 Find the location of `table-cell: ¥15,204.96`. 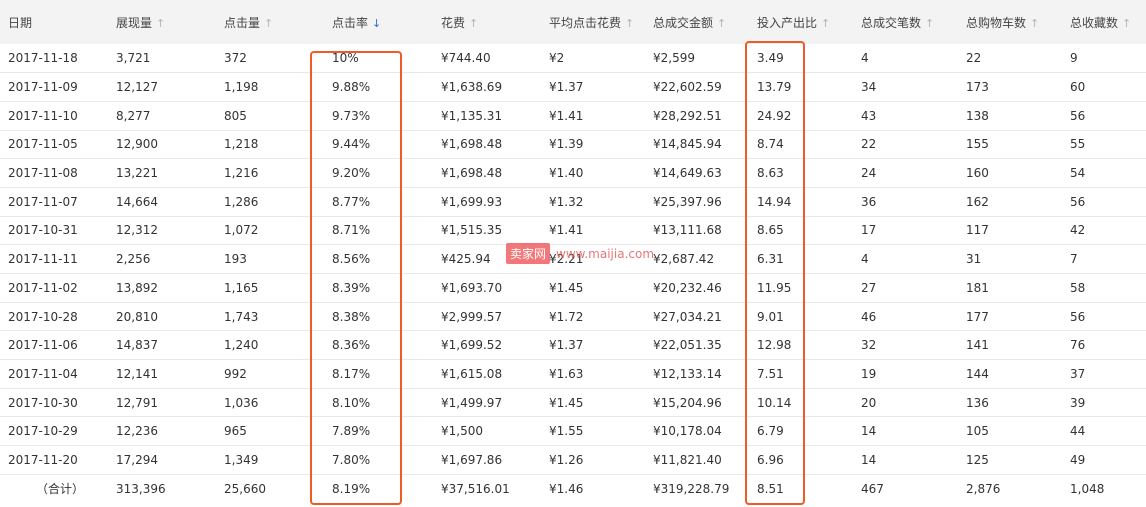

table-cell: ¥15,204.96 is located at coordinates (687, 402).